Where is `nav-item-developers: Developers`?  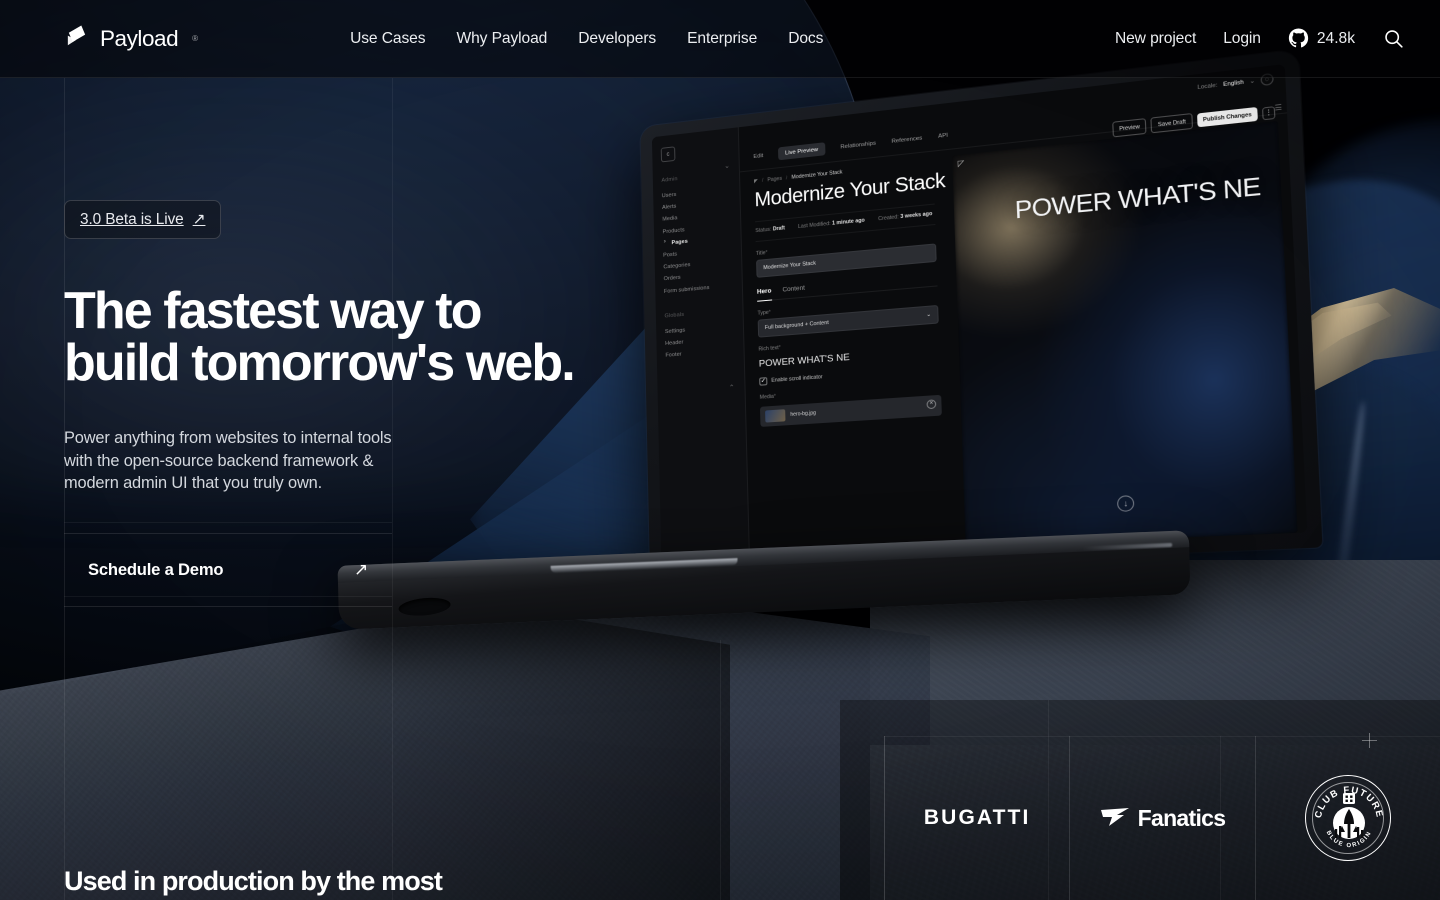 nav-item-developers: Developers is located at coordinates (617, 39).